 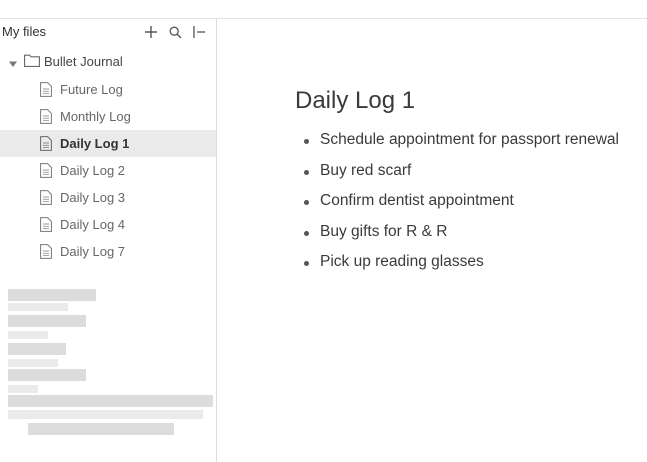 What do you see at coordinates (13, 64) in the screenshot?
I see `caret-down-icon` at bounding box center [13, 64].